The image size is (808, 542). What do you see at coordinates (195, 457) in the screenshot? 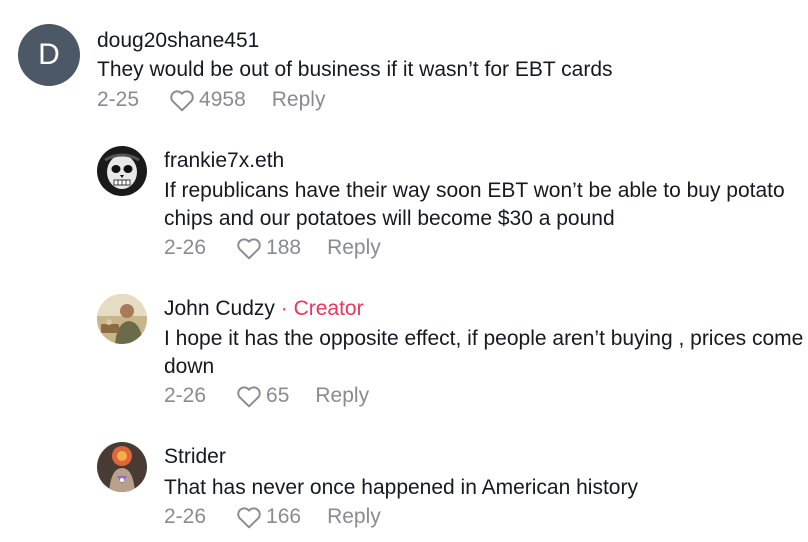
I see `comment-username: Strider` at bounding box center [195, 457].